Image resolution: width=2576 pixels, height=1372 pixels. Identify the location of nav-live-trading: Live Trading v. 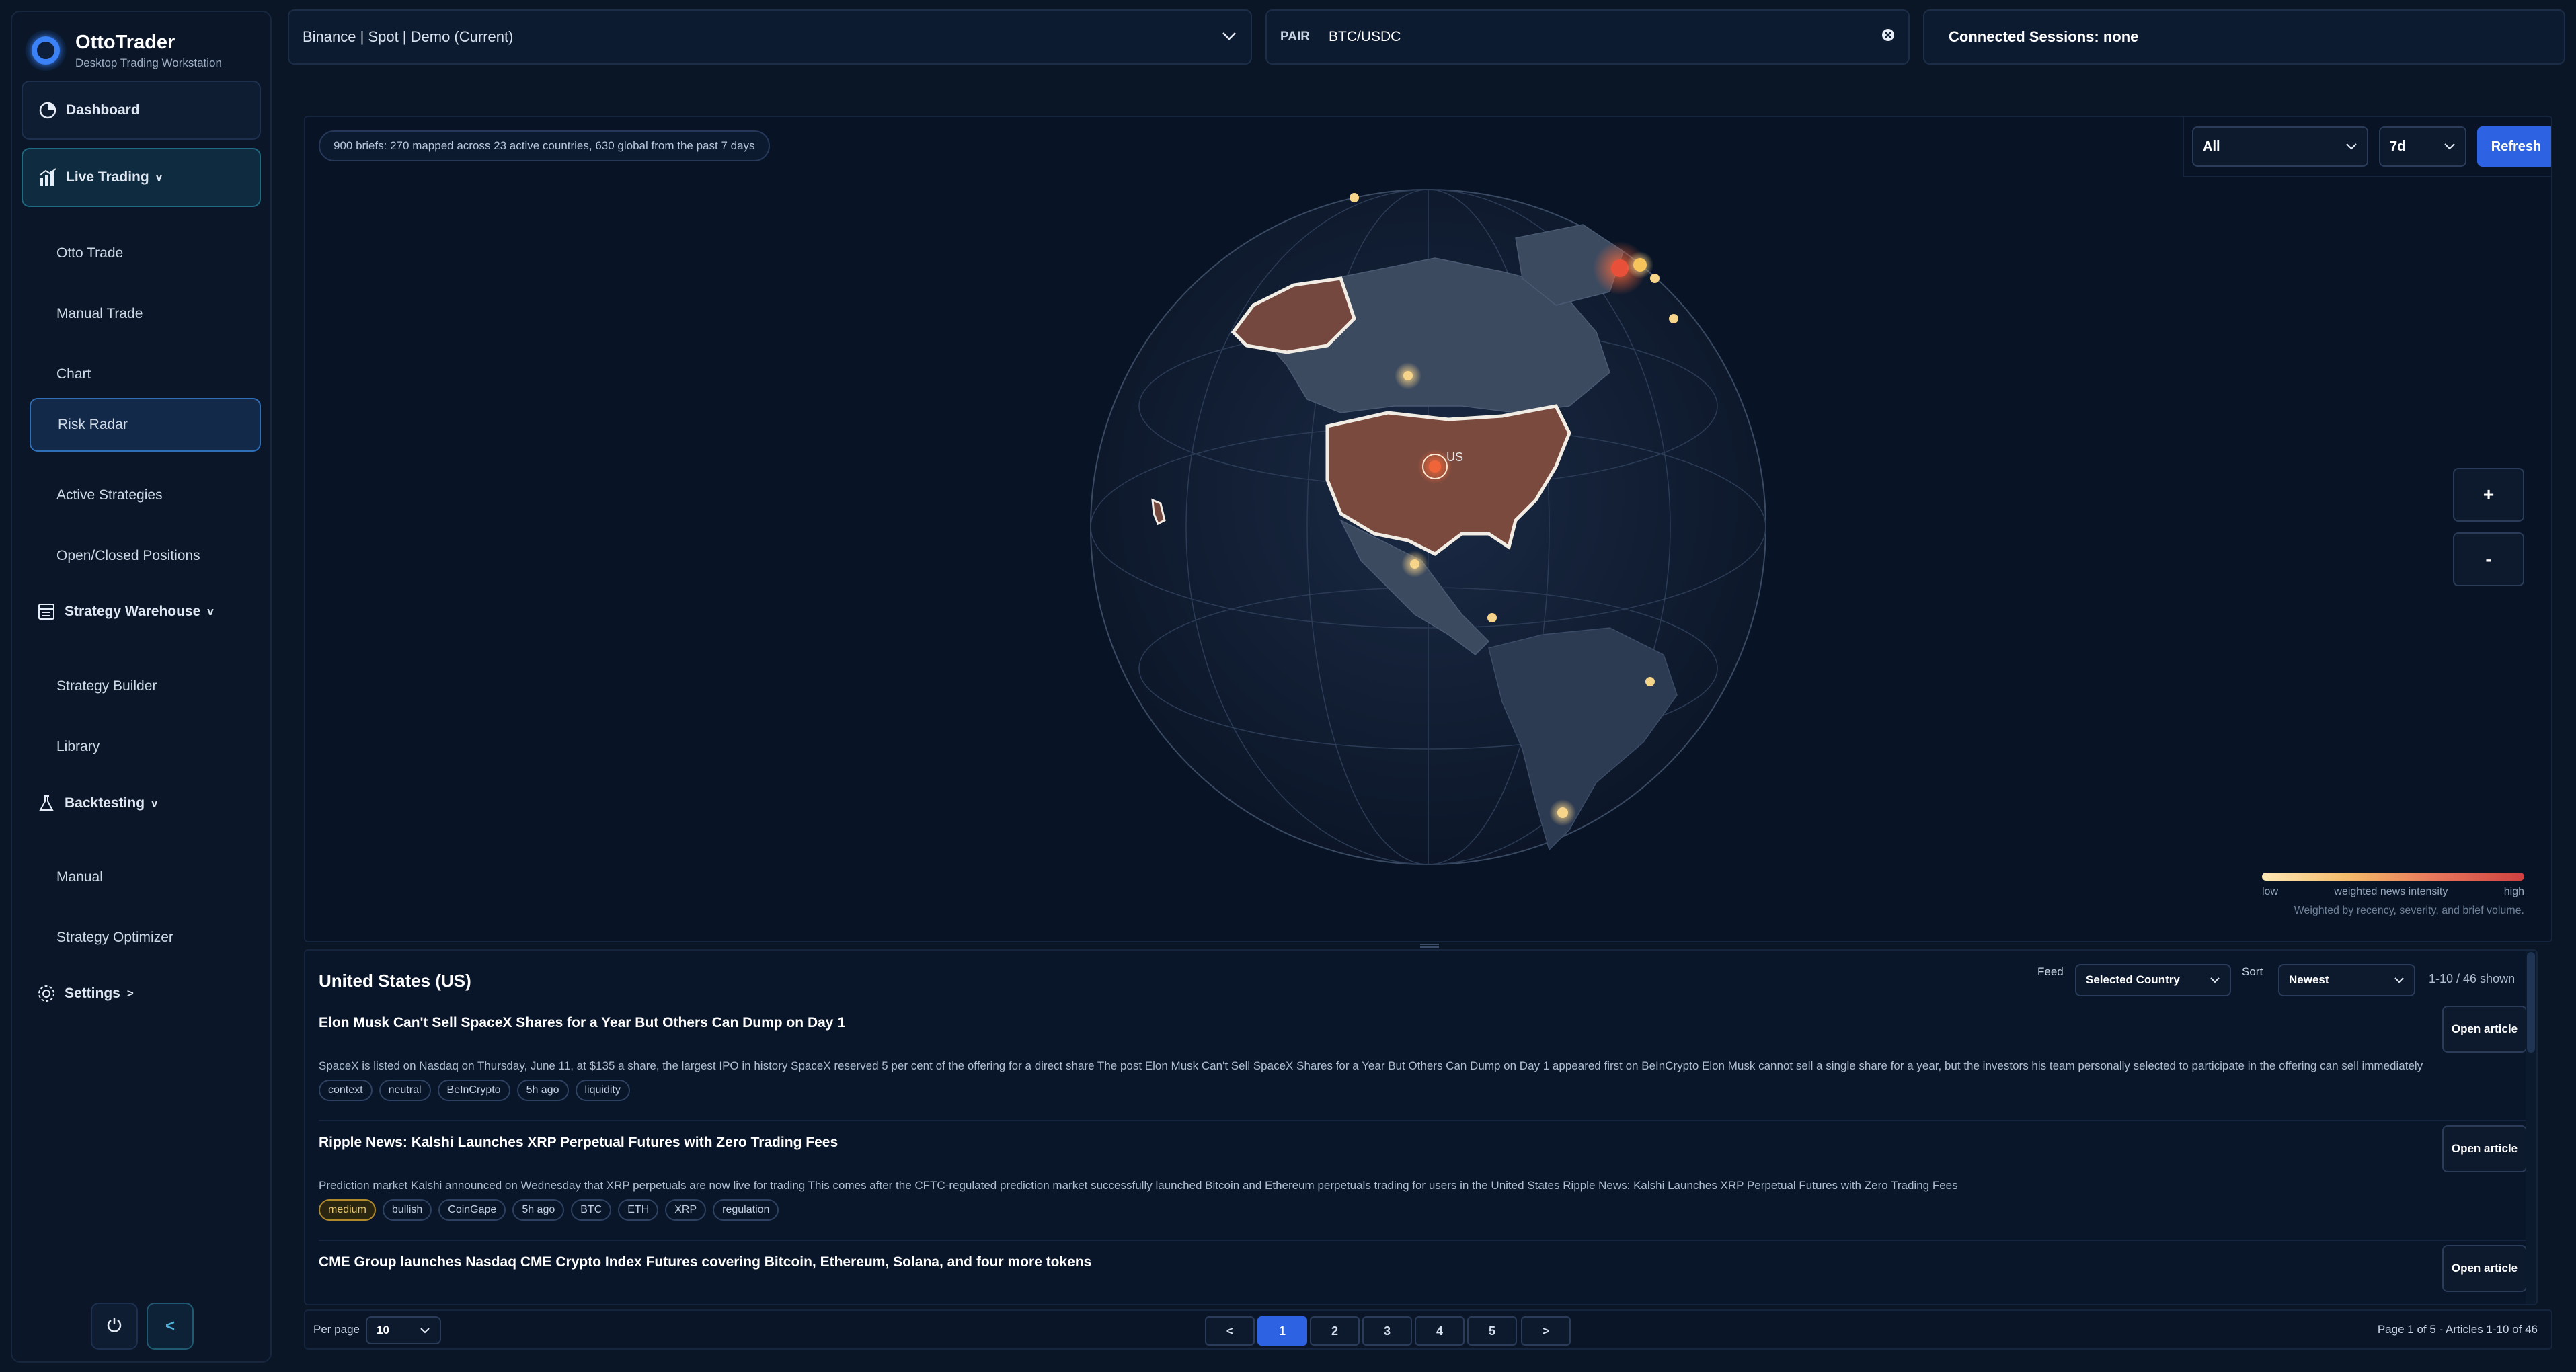
(142, 177).